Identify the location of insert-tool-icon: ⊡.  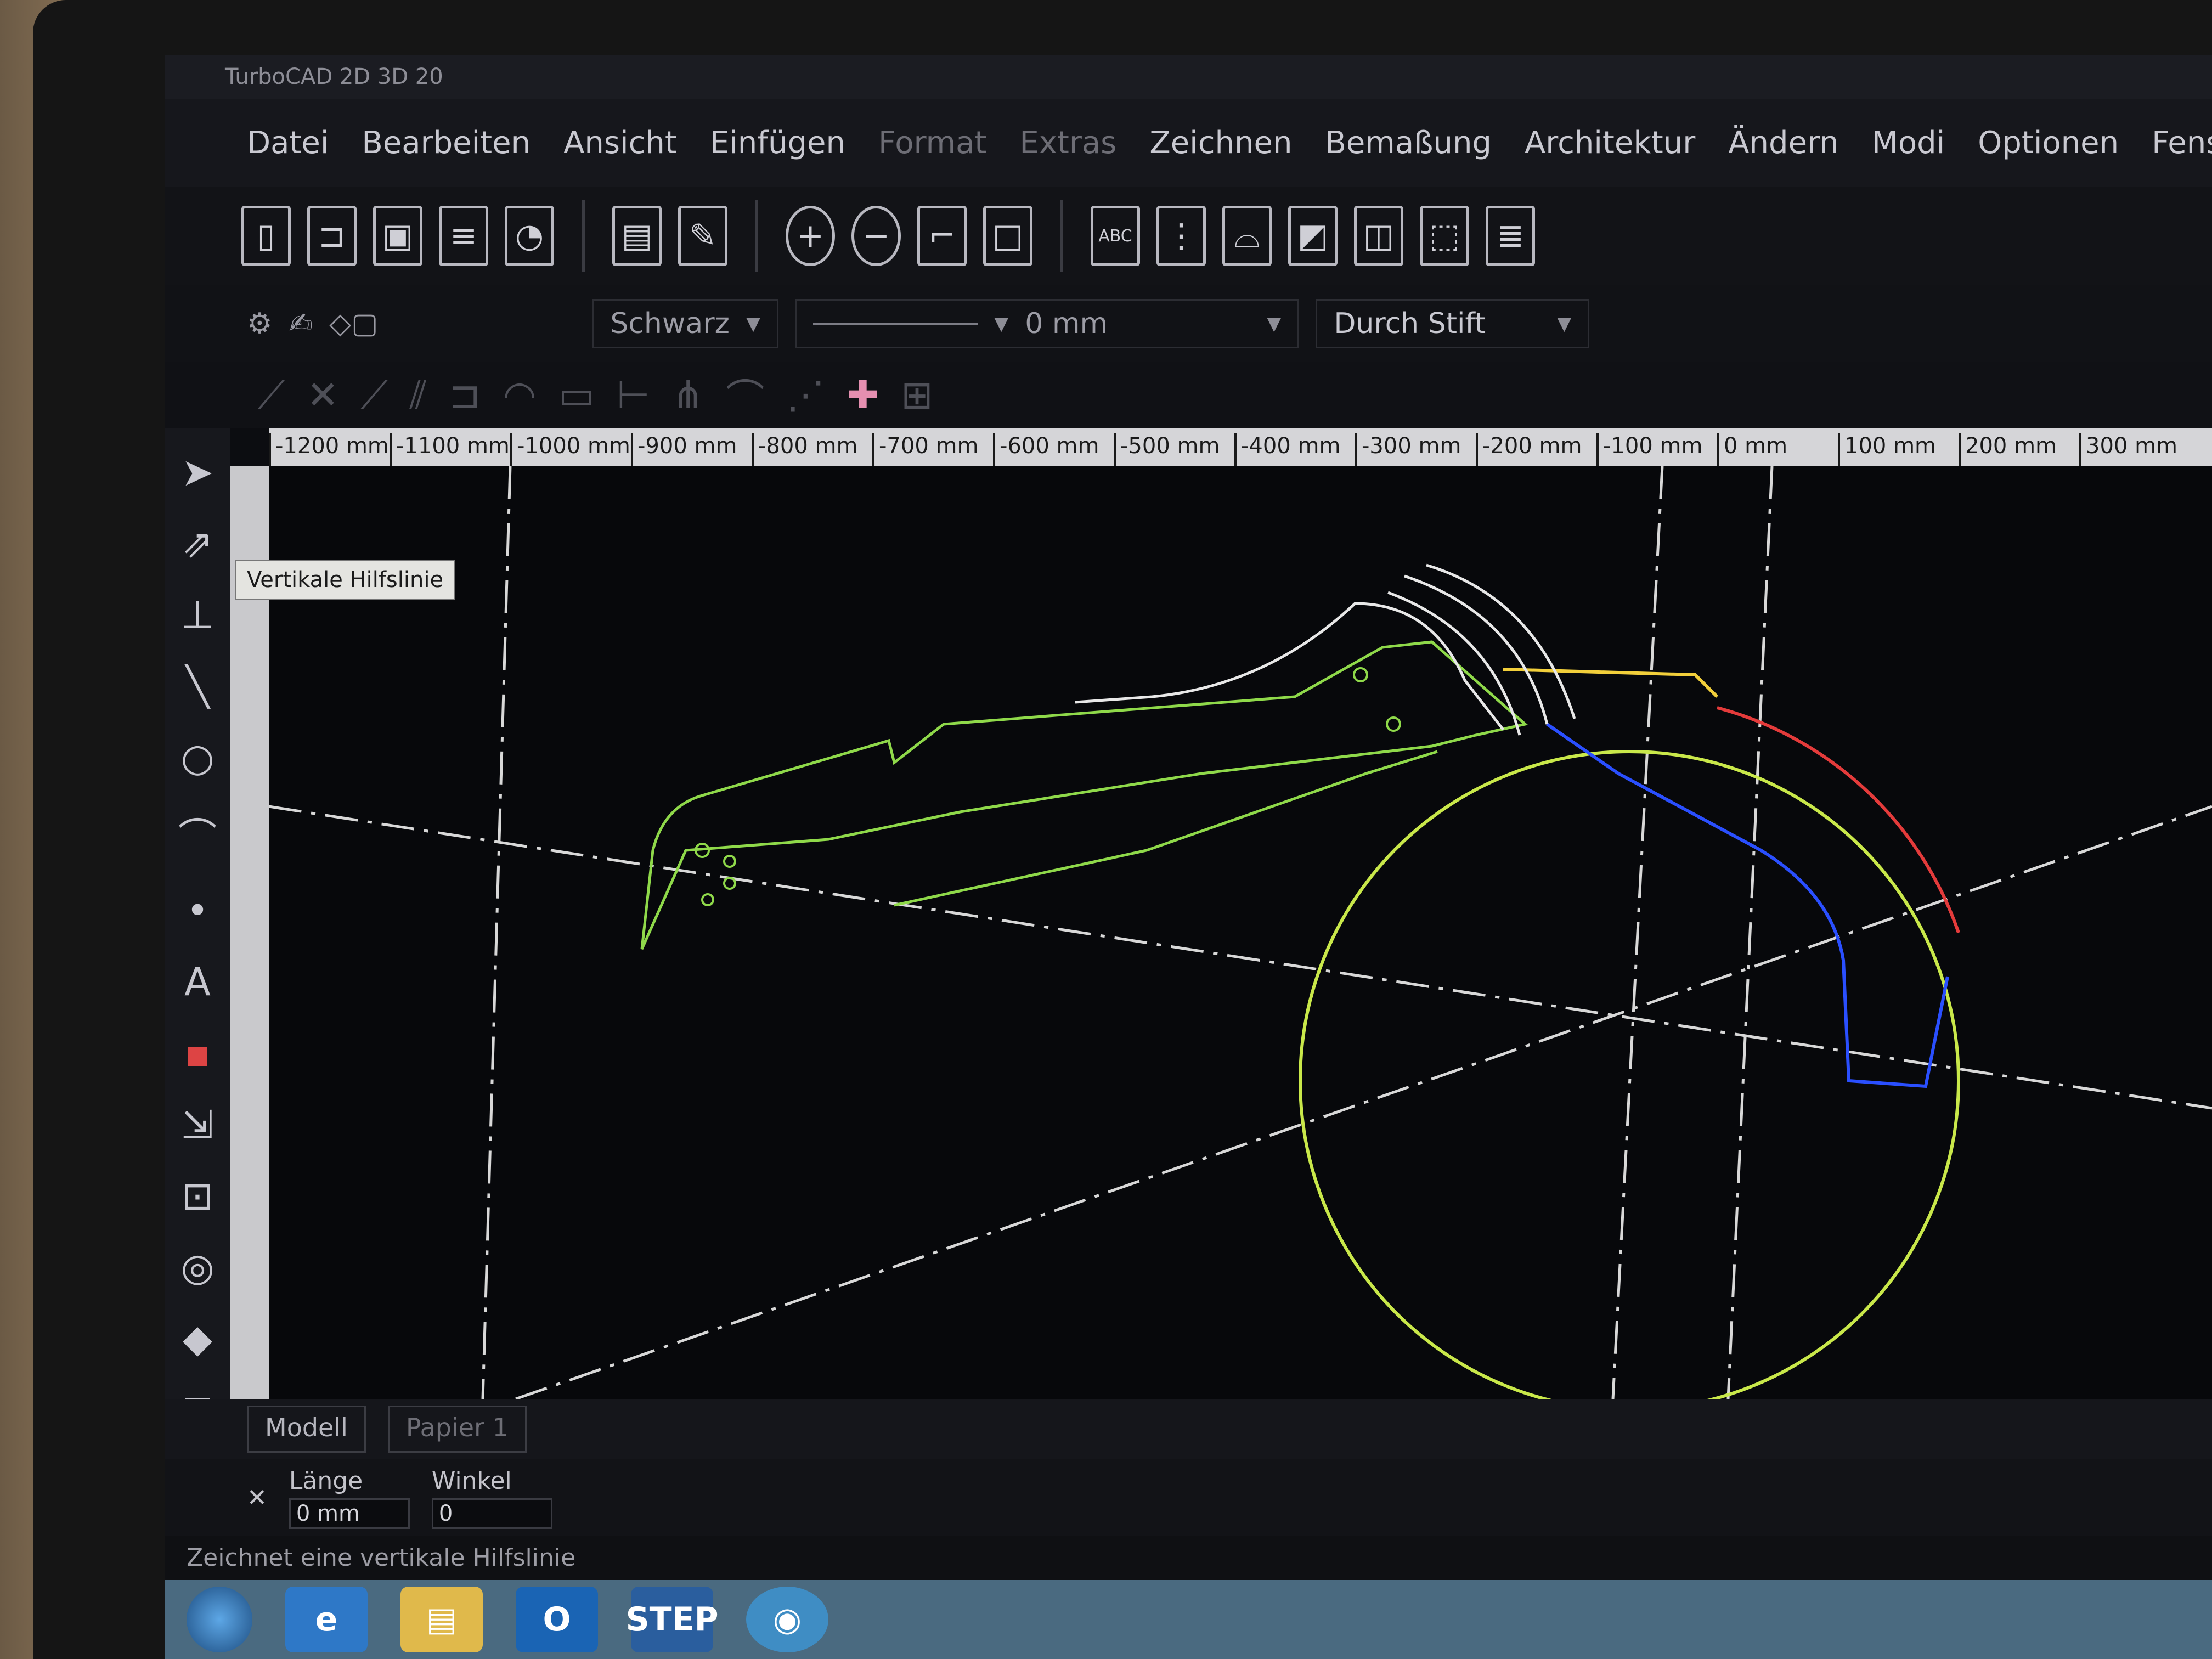
(198, 1195).